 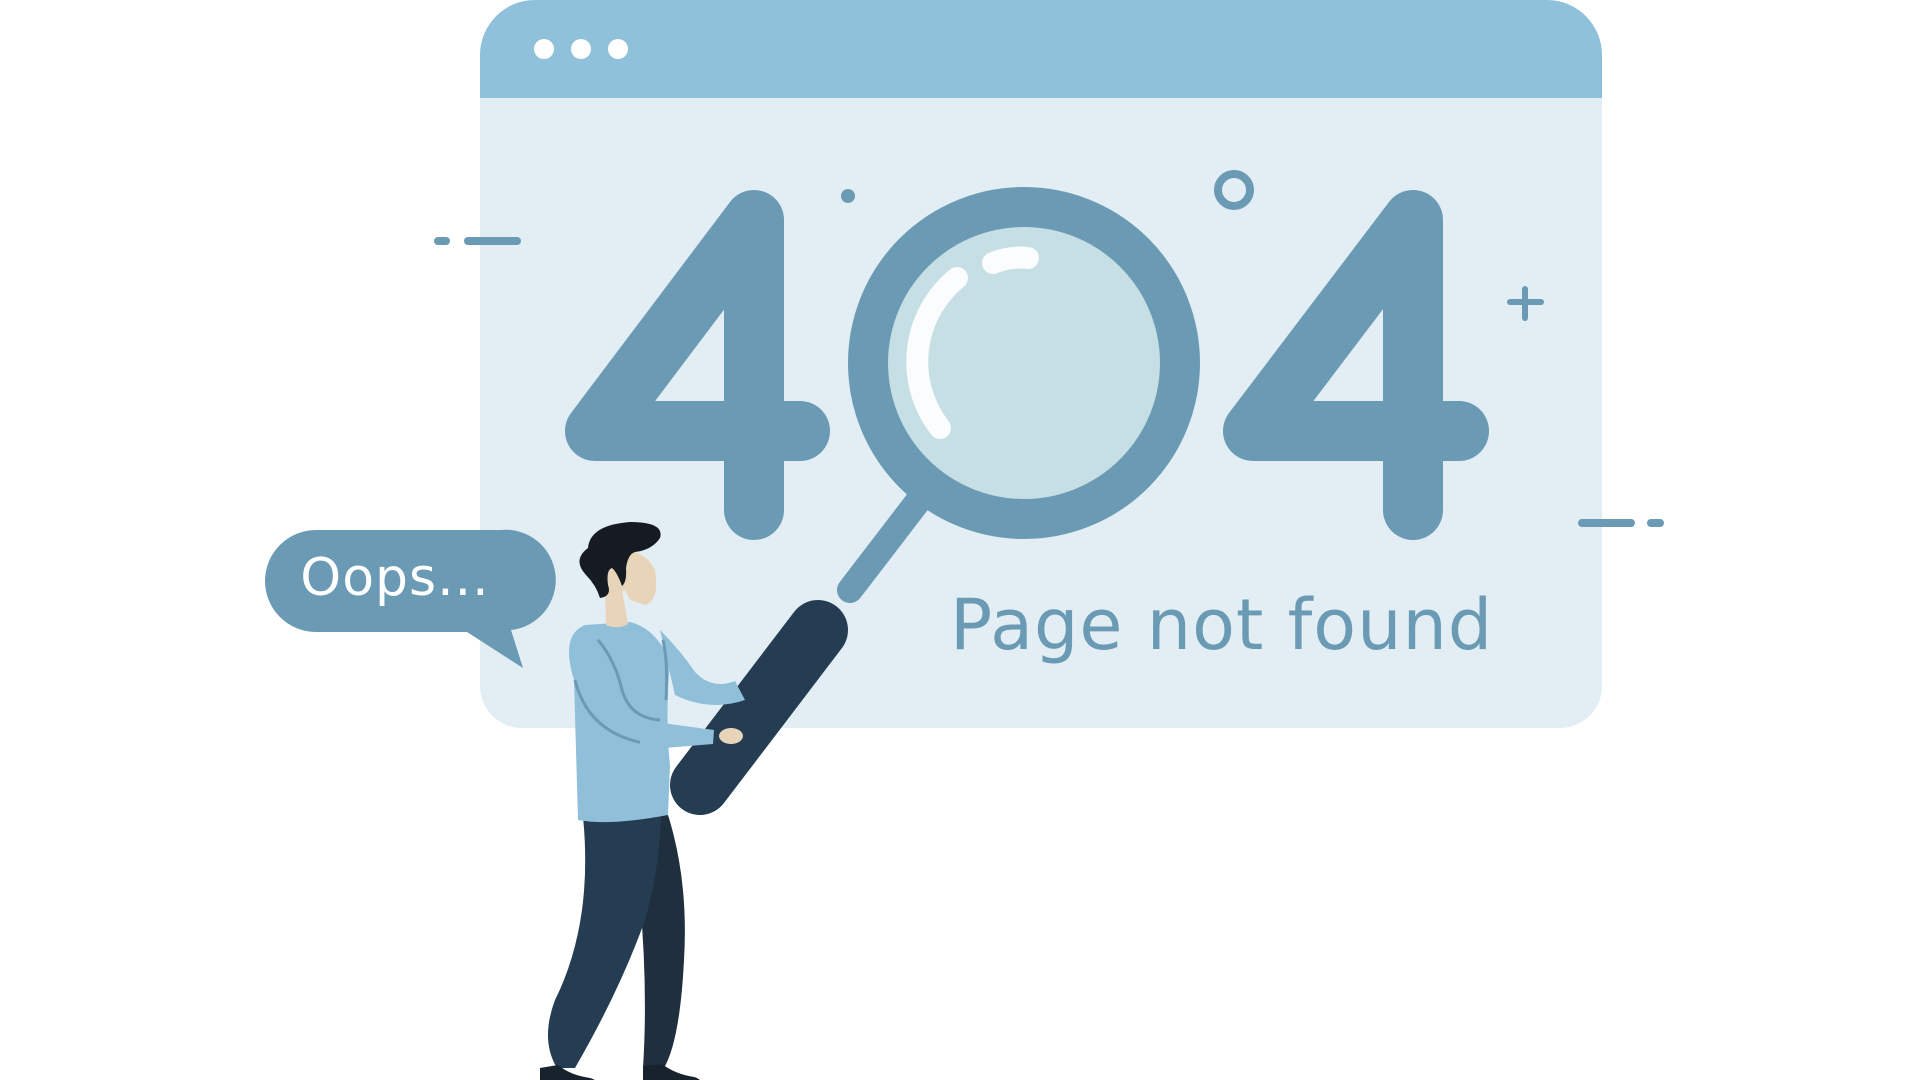 I want to click on dot-sparkle-icon, so click(x=848, y=196).